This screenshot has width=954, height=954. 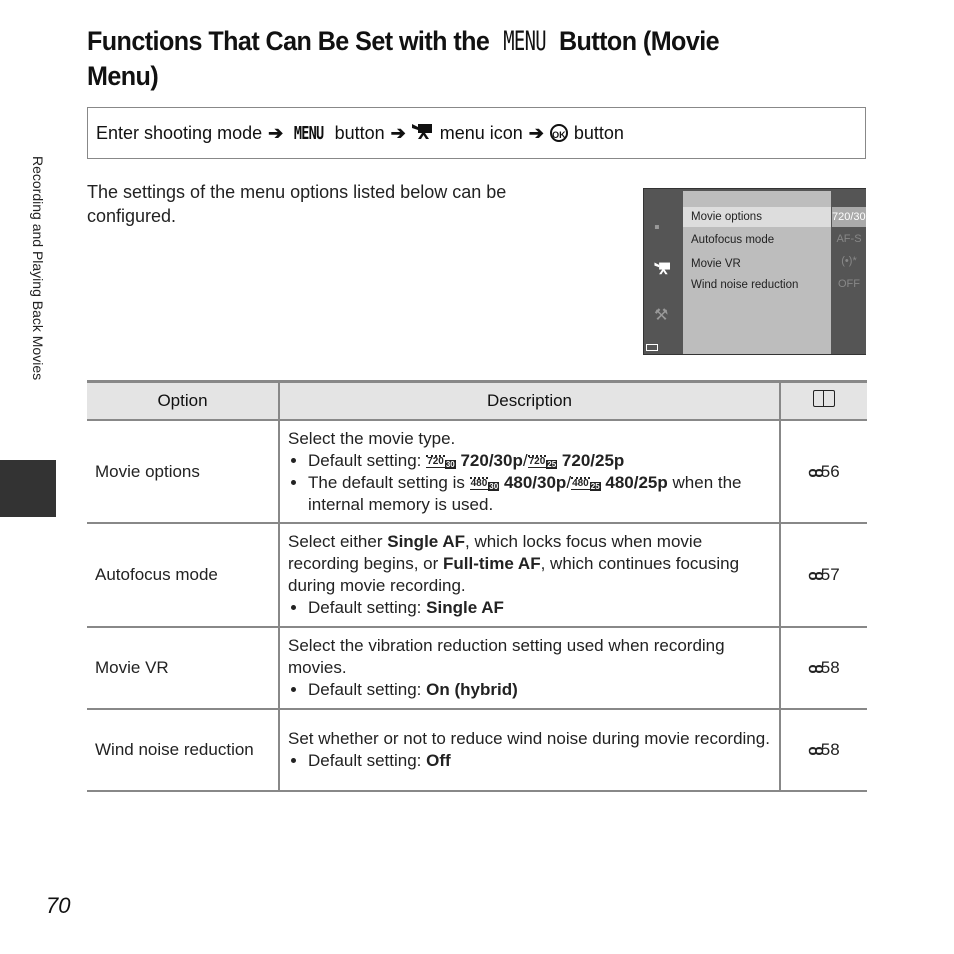 I want to click on bullet: Default setting: Single AF, so click(x=539, y=608).